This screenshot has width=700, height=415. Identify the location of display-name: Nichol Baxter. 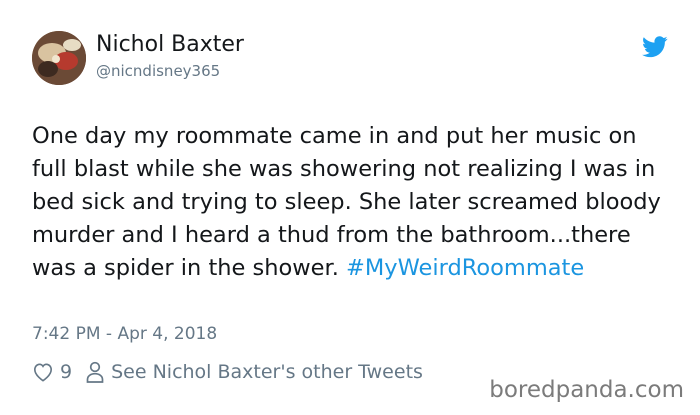
(170, 45).